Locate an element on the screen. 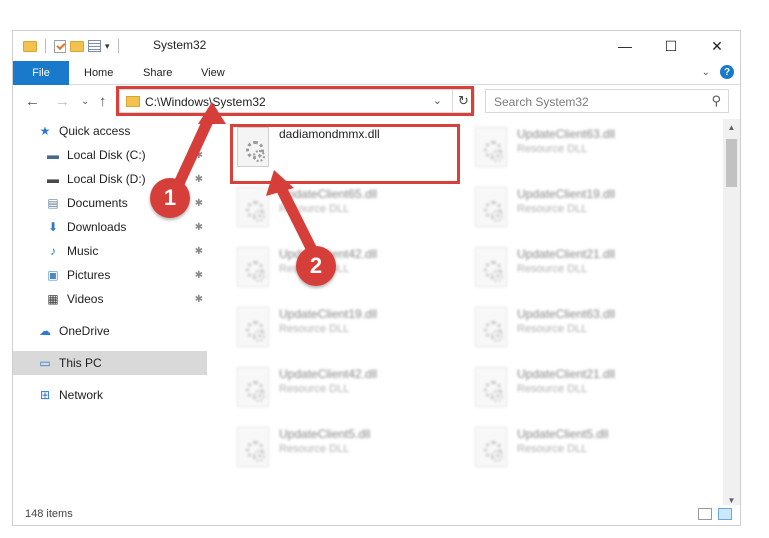  step-badge-1: 1 is located at coordinates (170, 198).